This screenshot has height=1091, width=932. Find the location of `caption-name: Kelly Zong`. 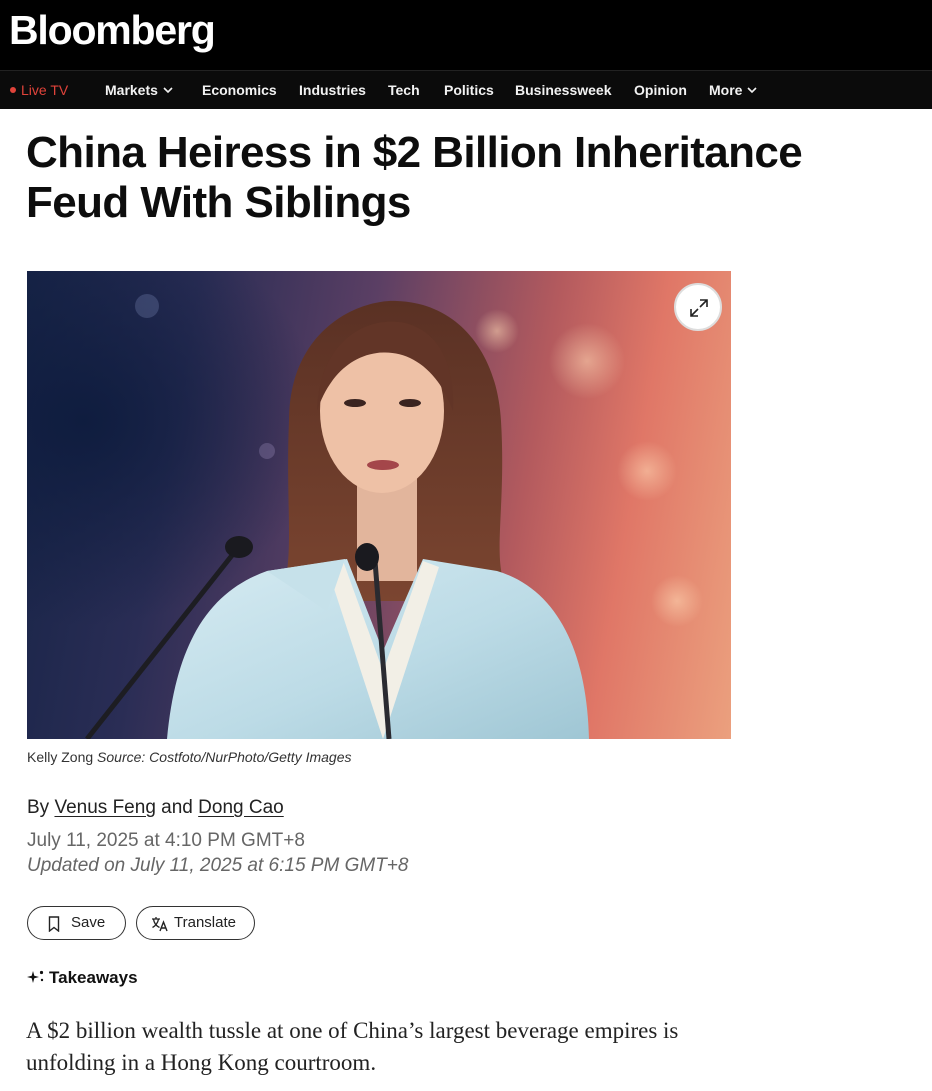

caption-name: Kelly Zong is located at coordinates (60, 757).